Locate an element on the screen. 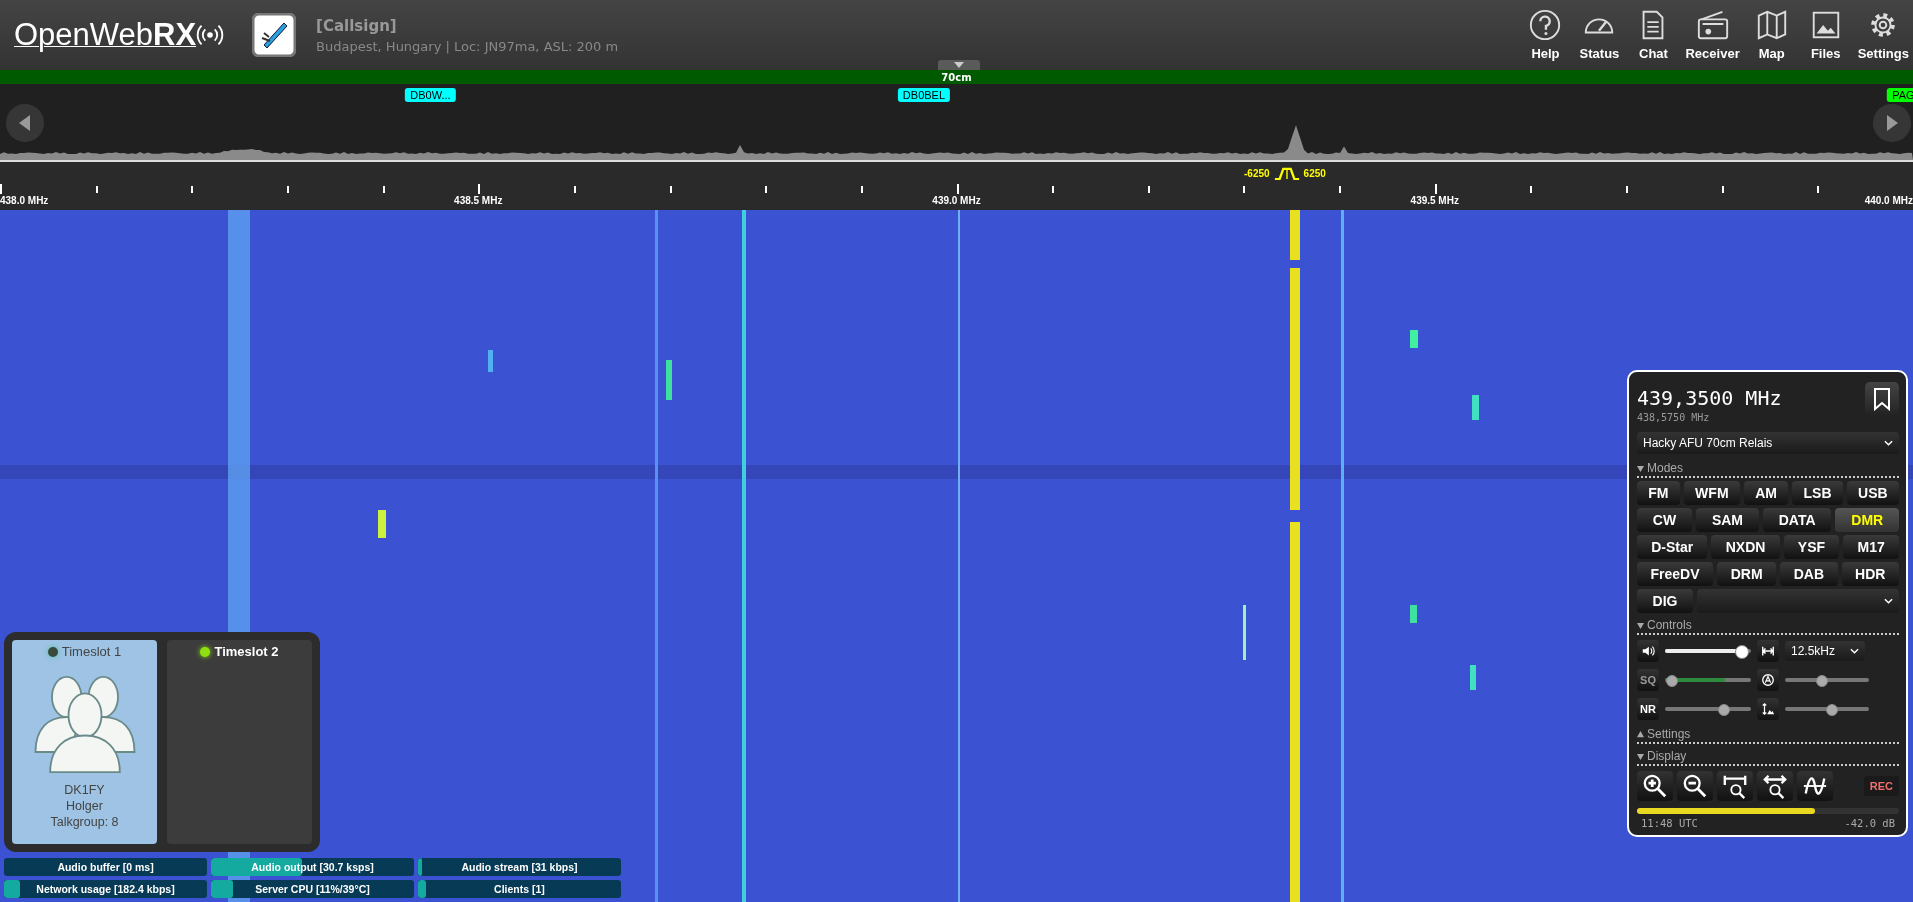  bookmark-icon is located at coordinates (1882, 399).